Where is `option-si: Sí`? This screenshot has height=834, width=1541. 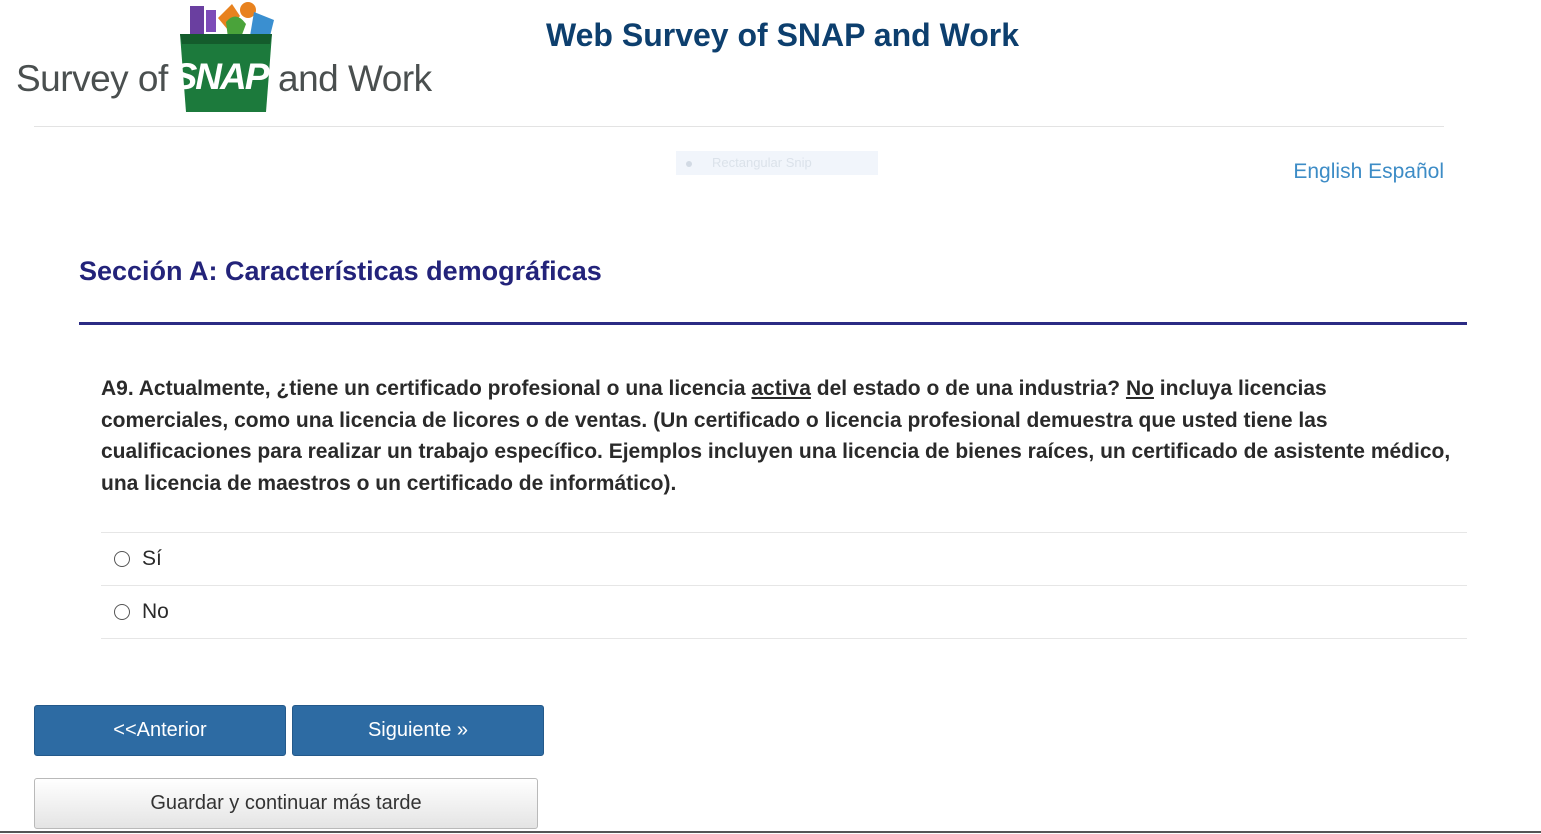 option-si: Sí is located at coordinates (784, 558).